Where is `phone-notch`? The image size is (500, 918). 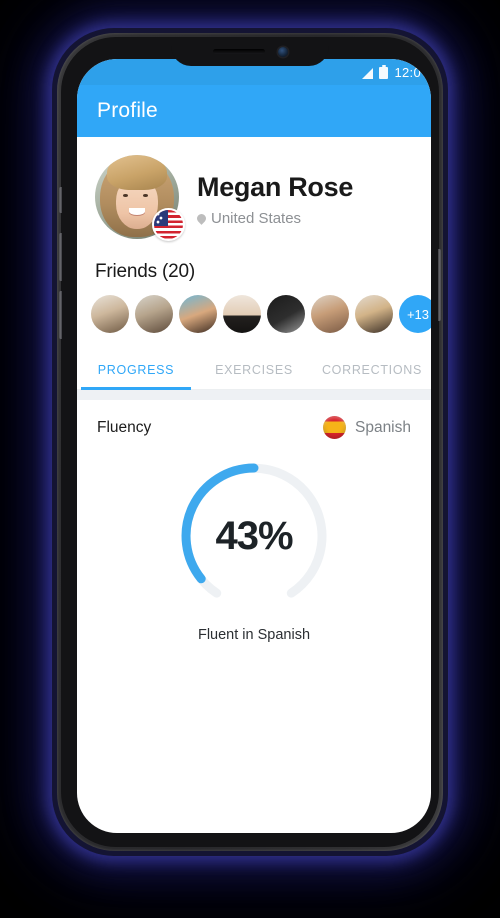
phone-notch is located at coordinates (250, 51).